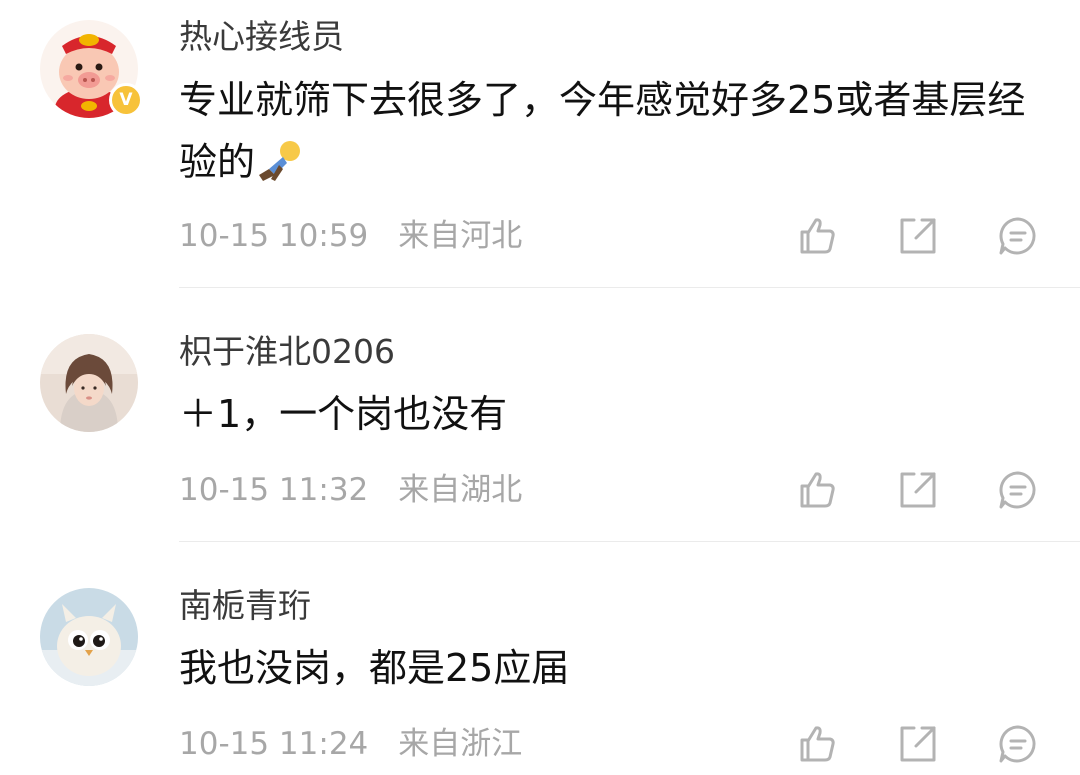  I want to click on person-lying-icon, so click(280, 170).